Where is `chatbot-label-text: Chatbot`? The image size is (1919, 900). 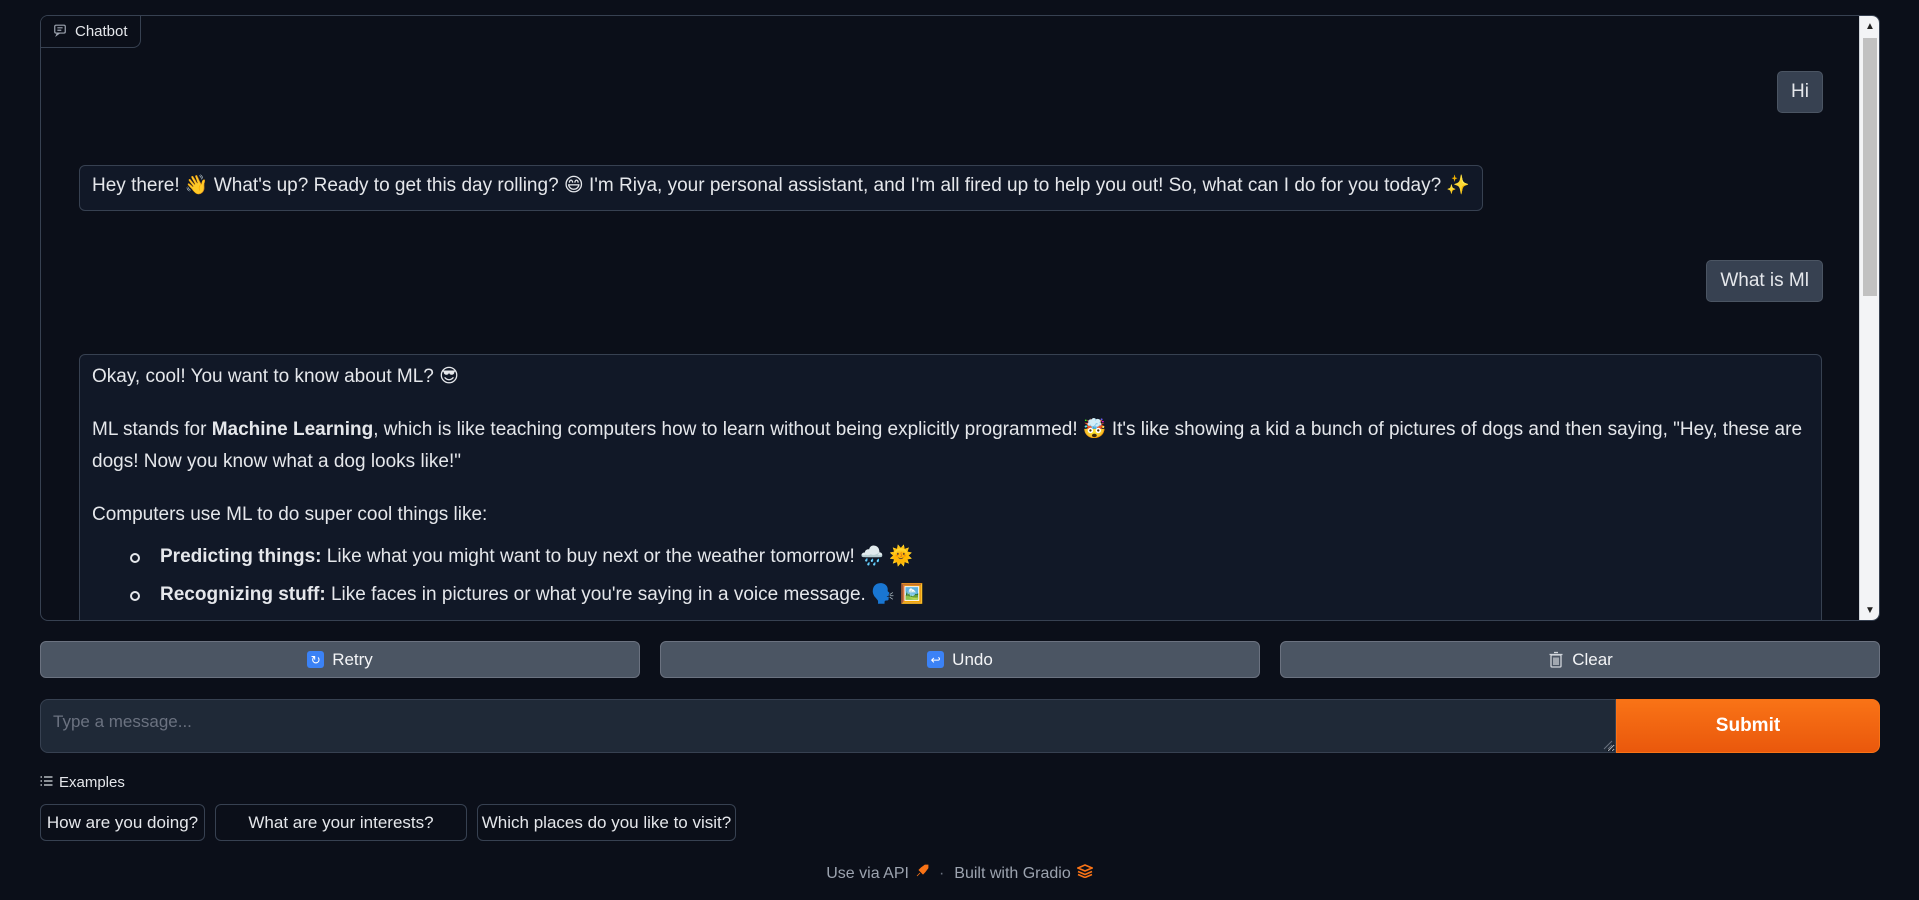 chatbot-label-text: Chatbot is located at coordinates (101, 31).